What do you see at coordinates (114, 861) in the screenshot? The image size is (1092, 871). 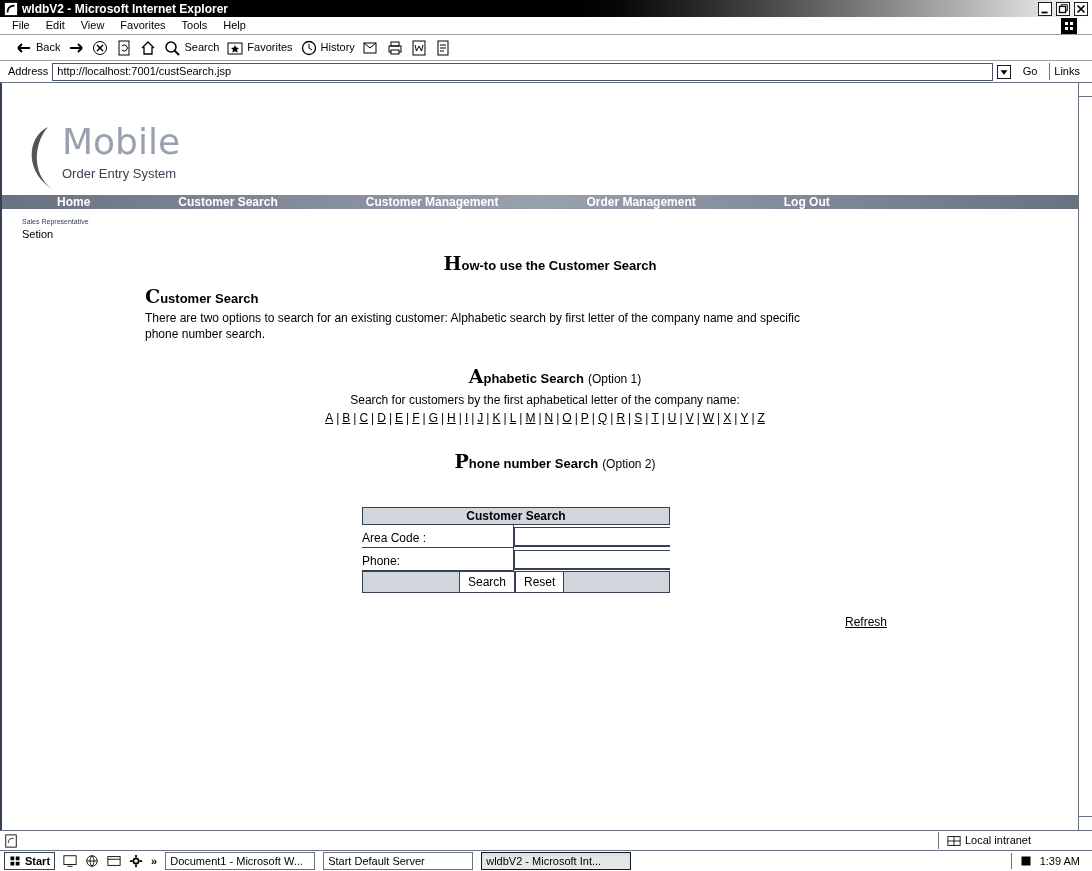 I see `window-icon` at bounding box center [114, 861].